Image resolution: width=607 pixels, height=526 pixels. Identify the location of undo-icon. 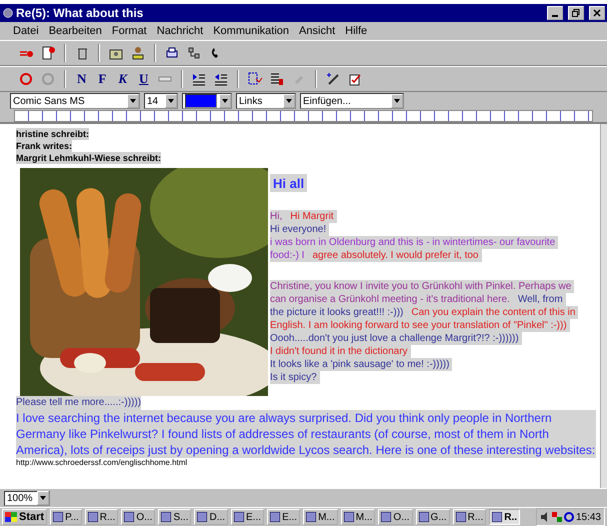
(26, 79).